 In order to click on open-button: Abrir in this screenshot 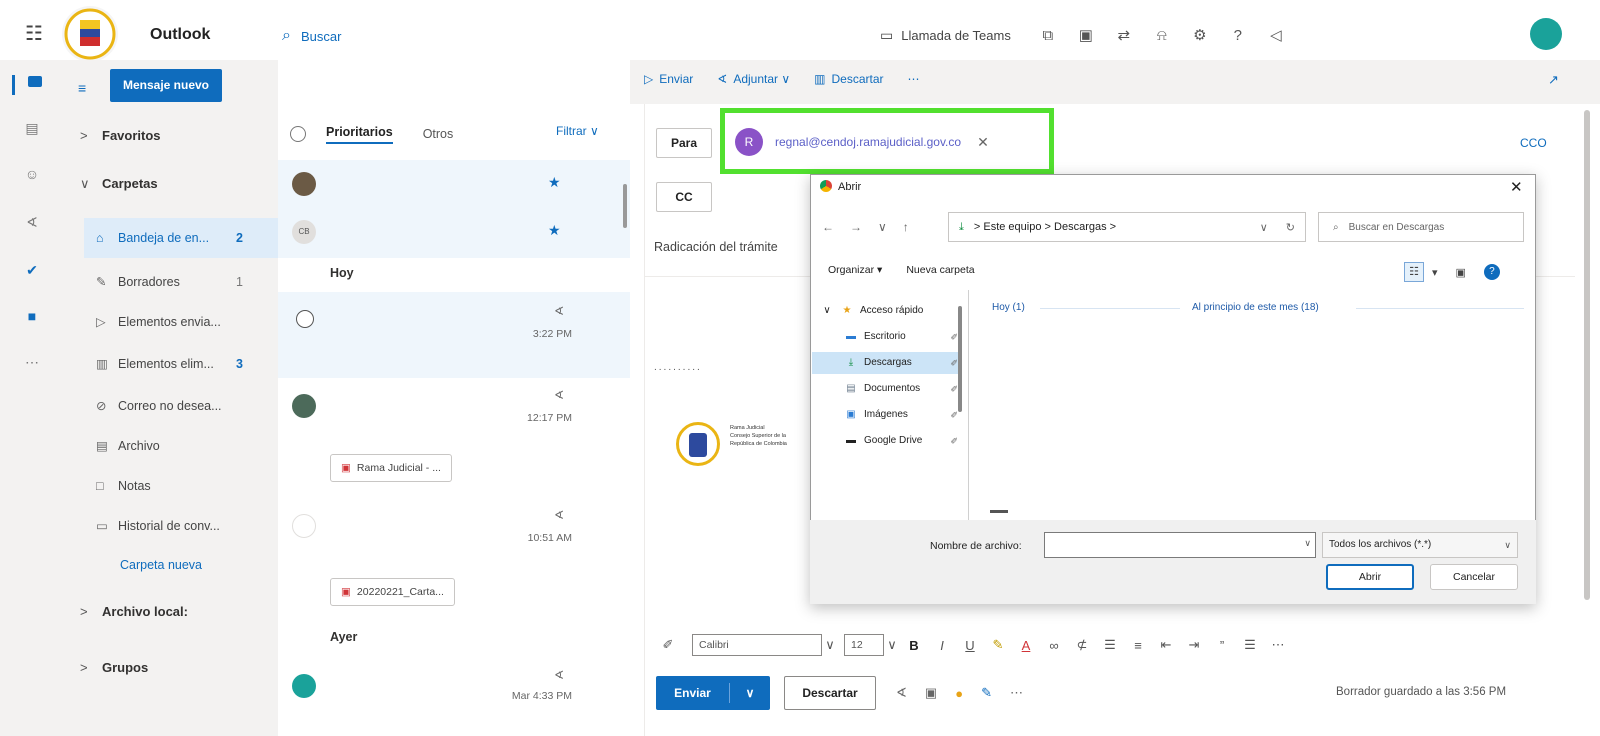, I will do `click(1370, 577)`.